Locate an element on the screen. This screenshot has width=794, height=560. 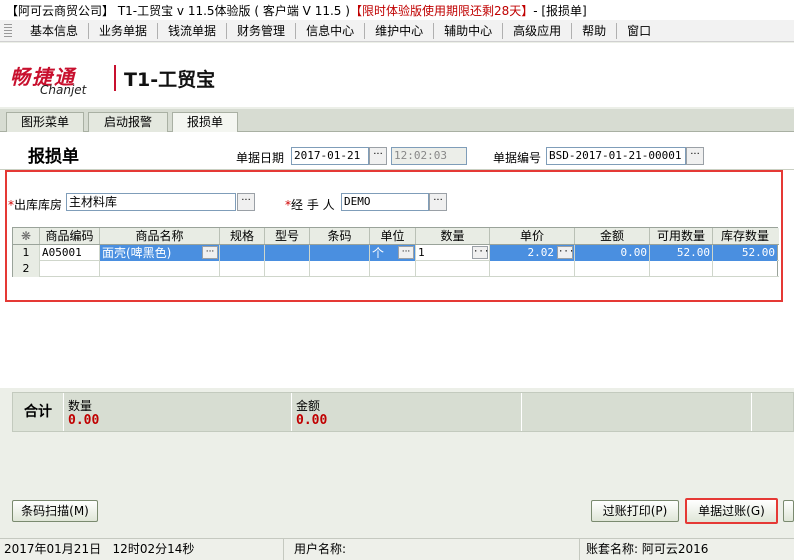
tab-startup-alert: 启动报警 is located at coordinates (128, 122).